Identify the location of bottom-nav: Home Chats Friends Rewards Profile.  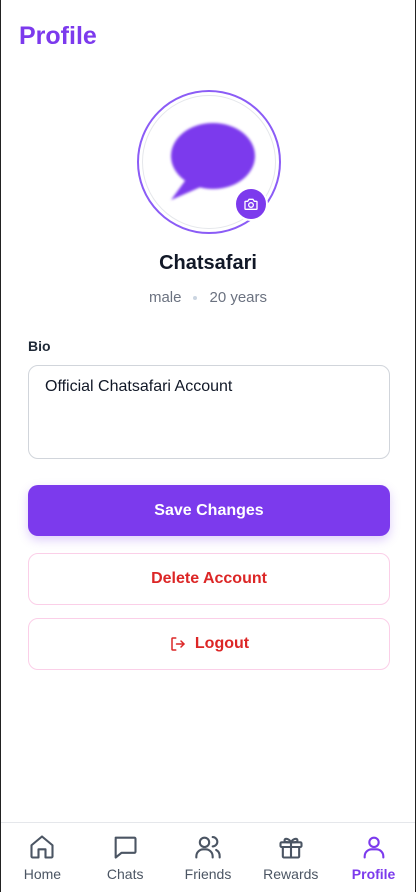
(208, 857).